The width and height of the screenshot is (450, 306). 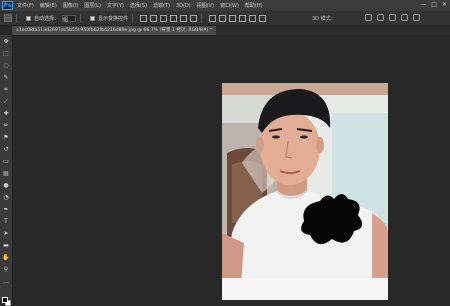 I want to click on distribute-left-icon, so click(x=243, y=18).